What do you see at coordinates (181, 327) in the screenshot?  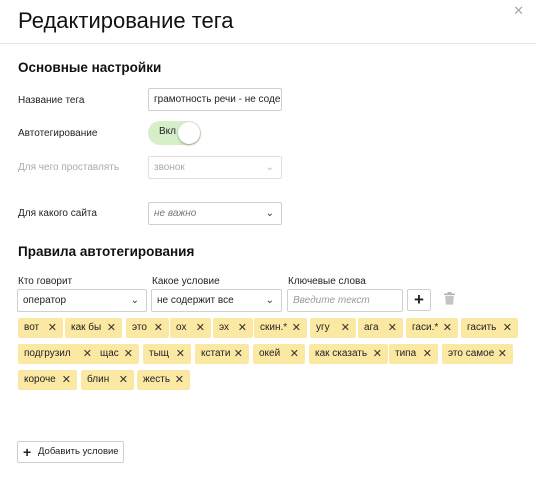 I see `keyword-chip-label: ох` at bounding box center [181, 327].